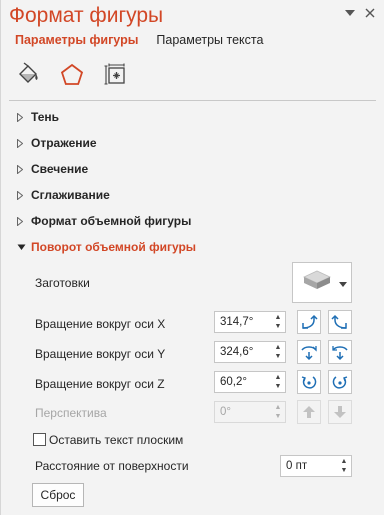 This screenshot has width=384, height=515. Describe the element at coordinates (381, 307) in the screenshot. I see `scrollbar` at that location.